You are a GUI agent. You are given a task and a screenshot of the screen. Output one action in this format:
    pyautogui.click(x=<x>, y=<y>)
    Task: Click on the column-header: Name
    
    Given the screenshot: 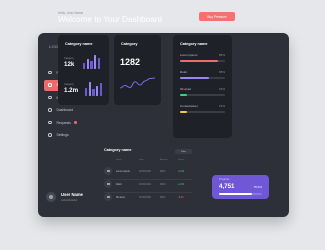 What is the action you would take?
    pyautogui.click(x=119, y=160)
    